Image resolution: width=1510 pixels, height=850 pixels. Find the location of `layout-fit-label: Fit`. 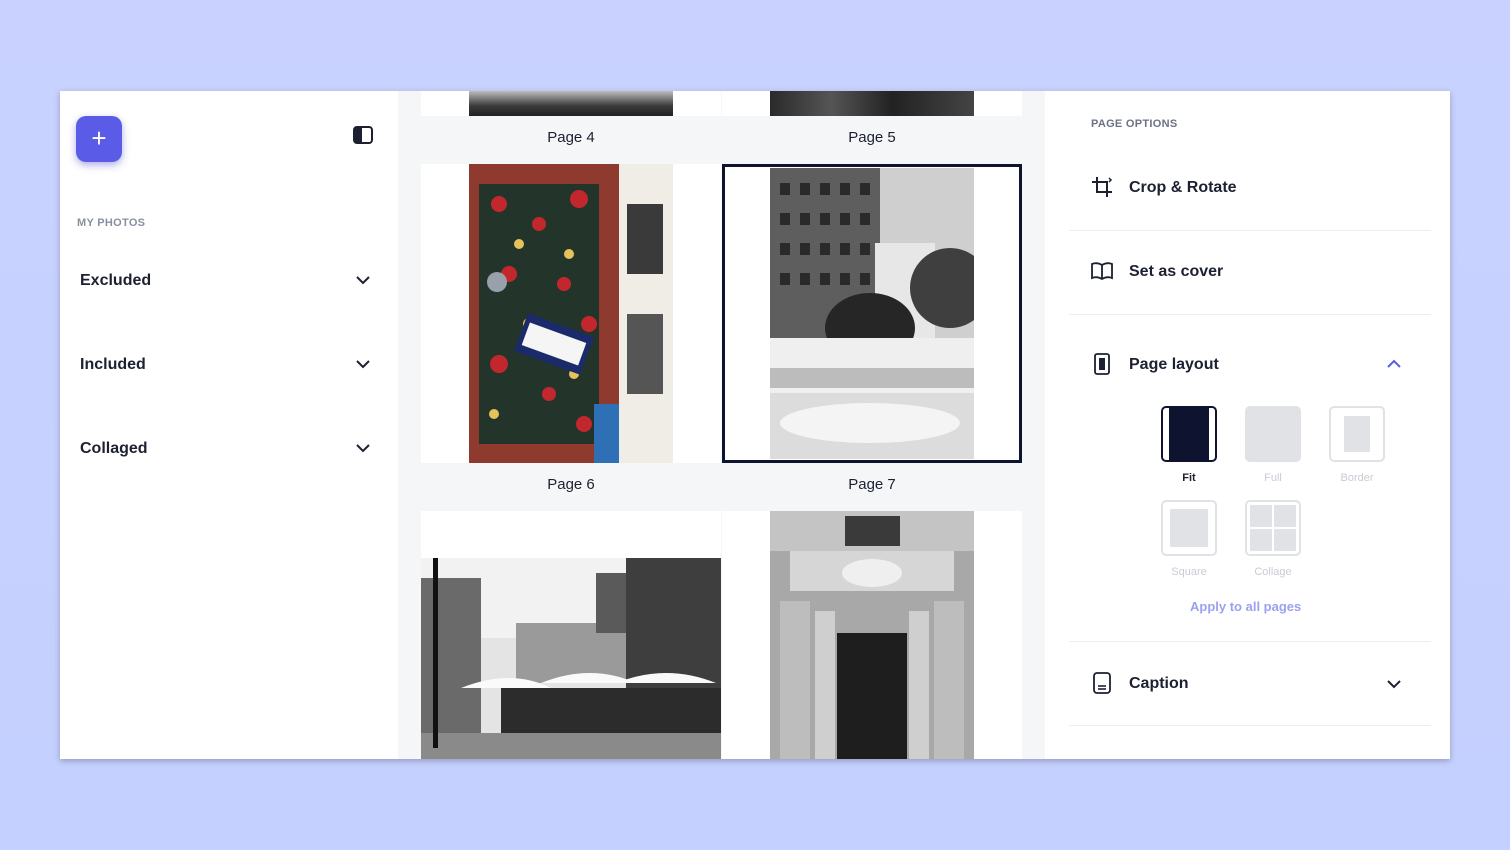

layout-fit-label: Fit is located at coordinates (1189, 478).